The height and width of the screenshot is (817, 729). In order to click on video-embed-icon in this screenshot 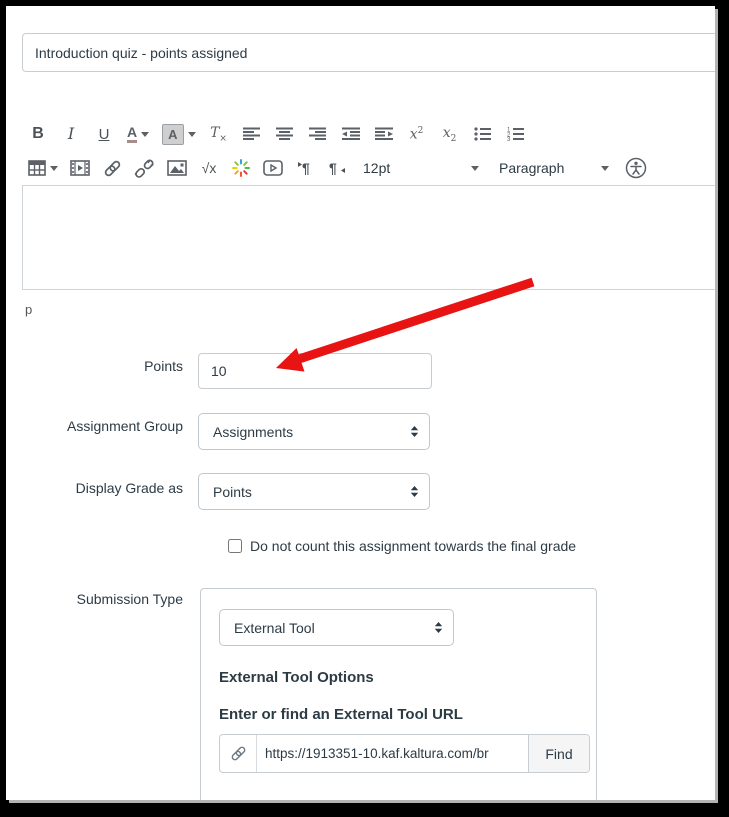, I will do `click(273, 168)`.